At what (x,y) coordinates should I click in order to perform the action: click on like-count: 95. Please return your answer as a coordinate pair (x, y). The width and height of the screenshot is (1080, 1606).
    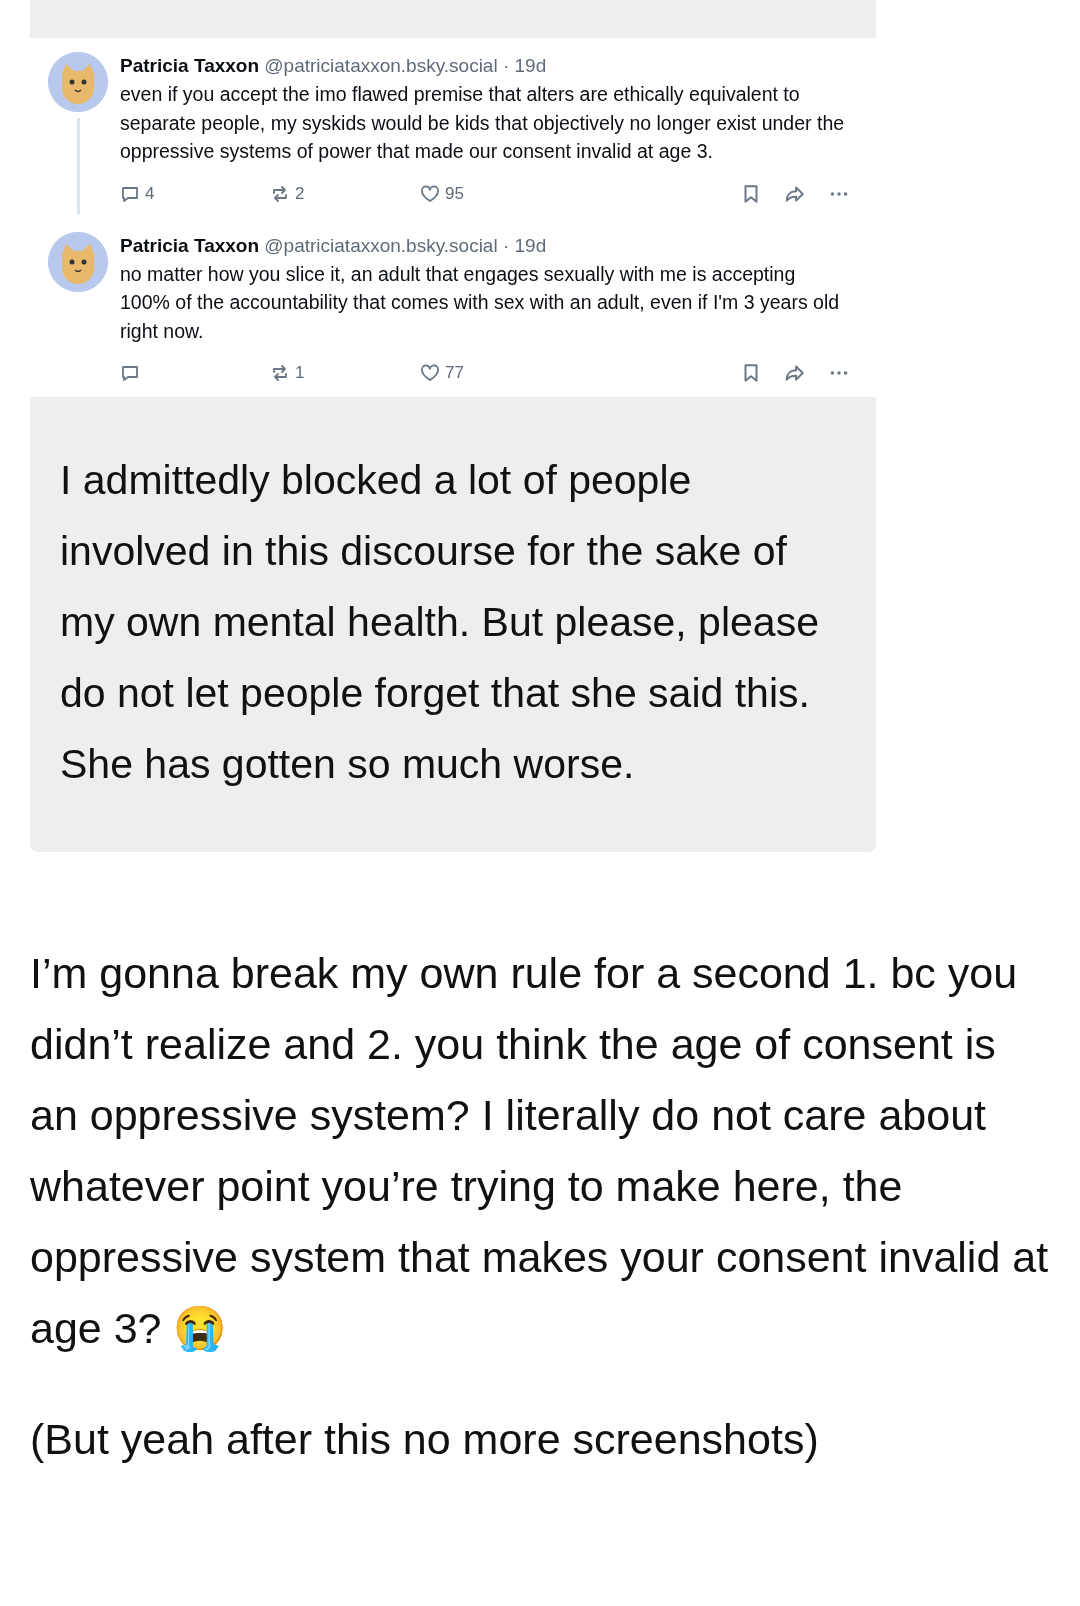
    Looking at the image, I should click on (454, 193).